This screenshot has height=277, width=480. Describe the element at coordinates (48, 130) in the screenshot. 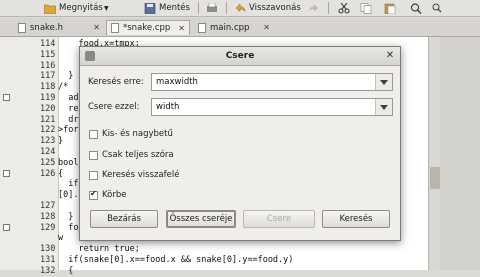

I see `line-number: 122` at that location.